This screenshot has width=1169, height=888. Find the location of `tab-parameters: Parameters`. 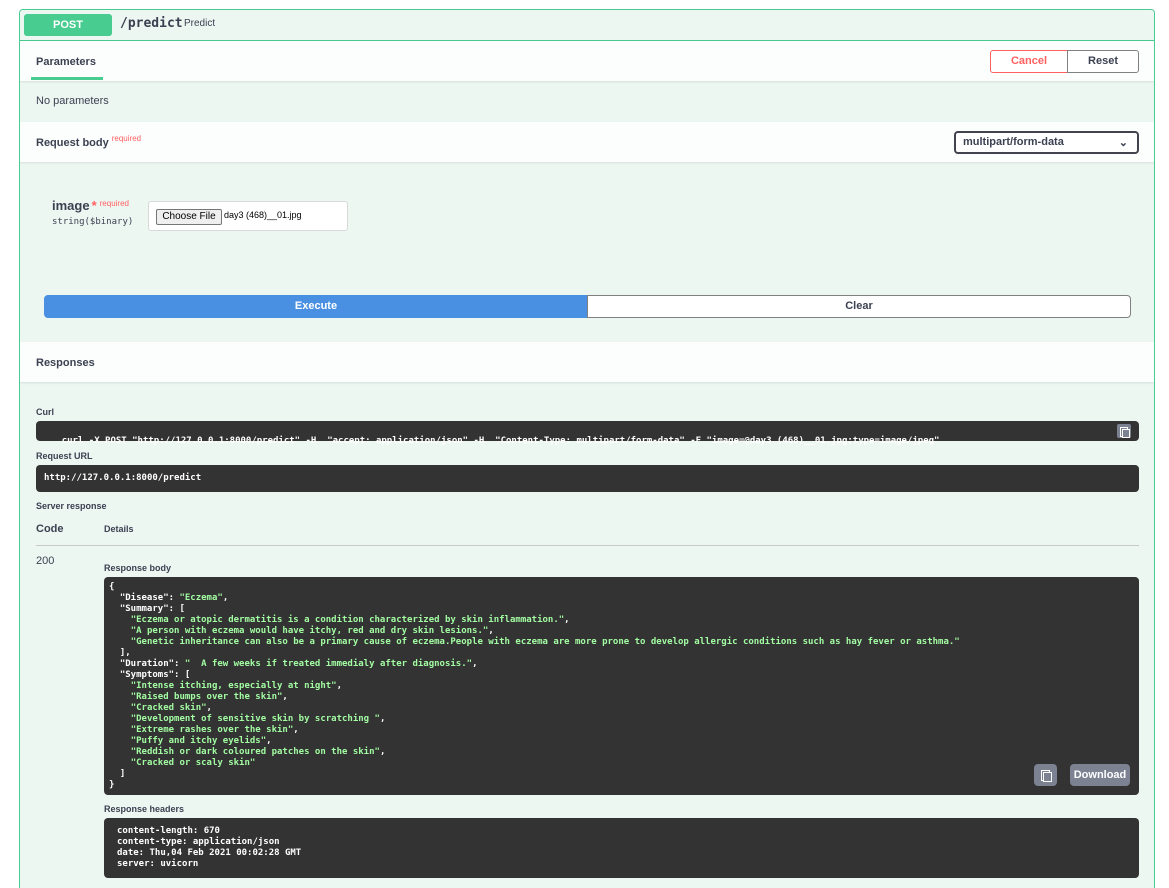

tab-parameters: Parameters is located at coordinates (66, 62).